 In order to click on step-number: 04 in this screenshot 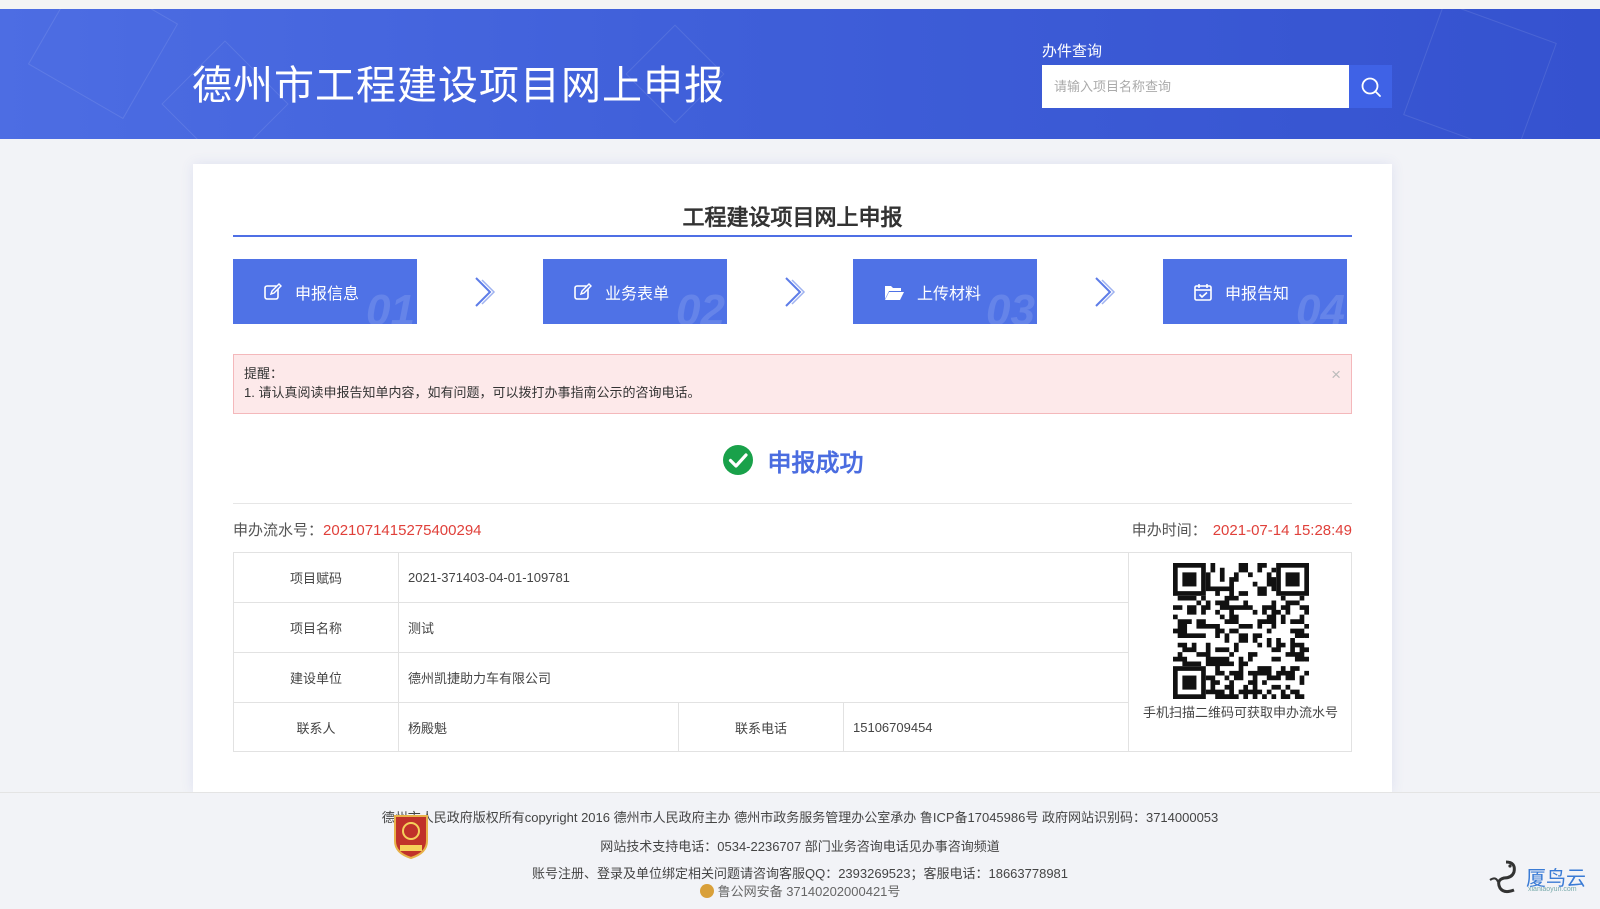, I will do `click(1320, 305)`.